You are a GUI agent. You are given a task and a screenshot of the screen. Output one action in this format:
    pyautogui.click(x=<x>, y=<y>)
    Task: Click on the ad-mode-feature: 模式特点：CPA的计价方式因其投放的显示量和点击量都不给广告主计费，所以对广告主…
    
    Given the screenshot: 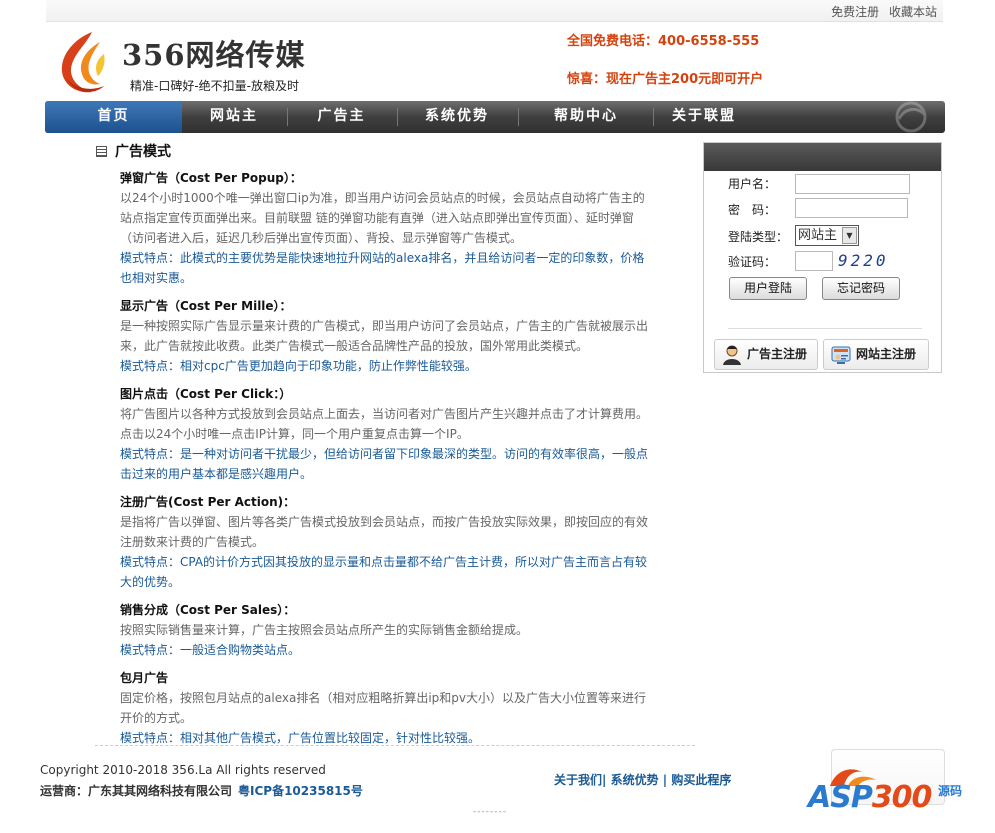 What is the action you would take?
    pyautogui.click(x=384, y=572)
    